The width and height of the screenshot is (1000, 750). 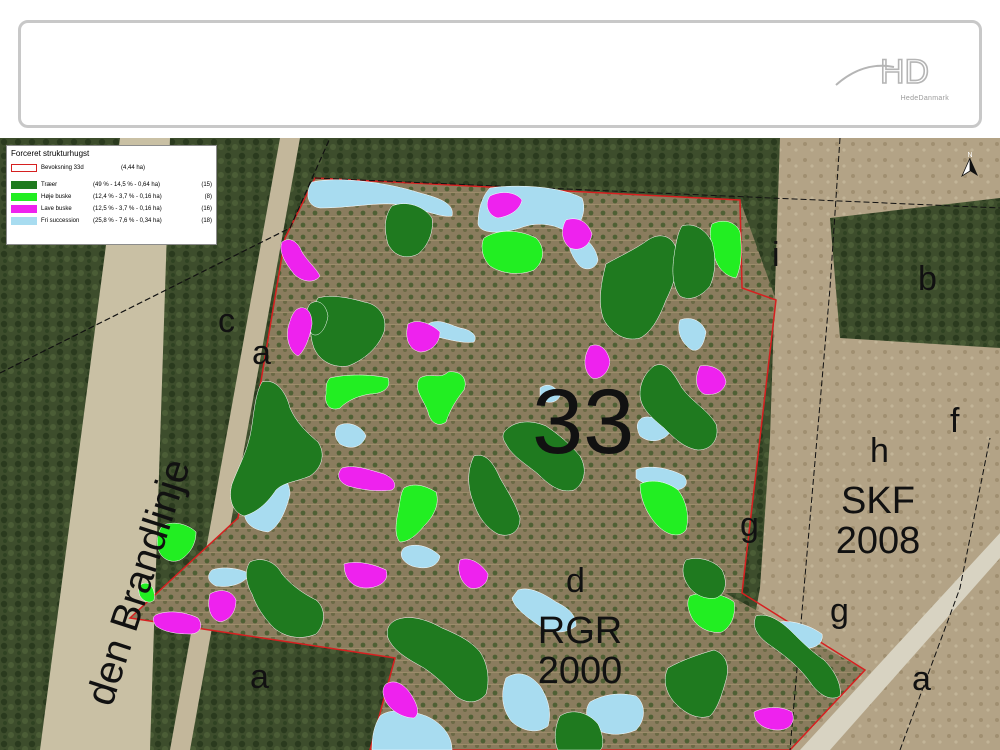 I want to click on label-f: f, so click(x=955, y=421).